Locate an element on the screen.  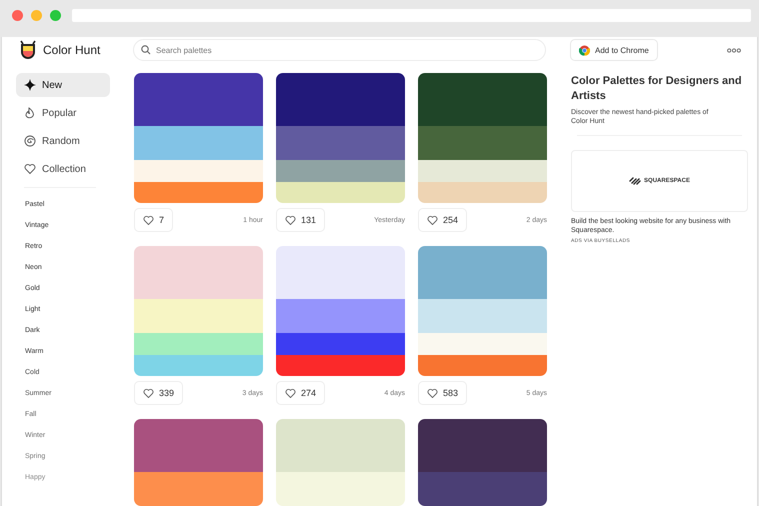
site-name: Color Hunt is located at coordinates (71, 50).